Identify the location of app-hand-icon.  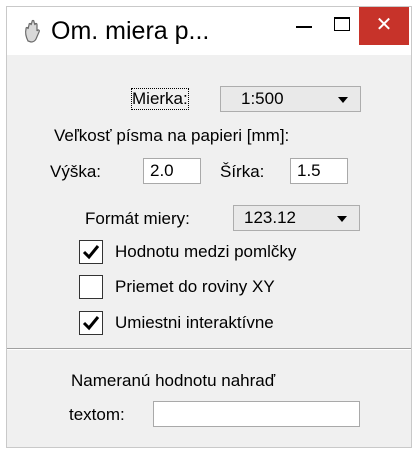
(32, 31).